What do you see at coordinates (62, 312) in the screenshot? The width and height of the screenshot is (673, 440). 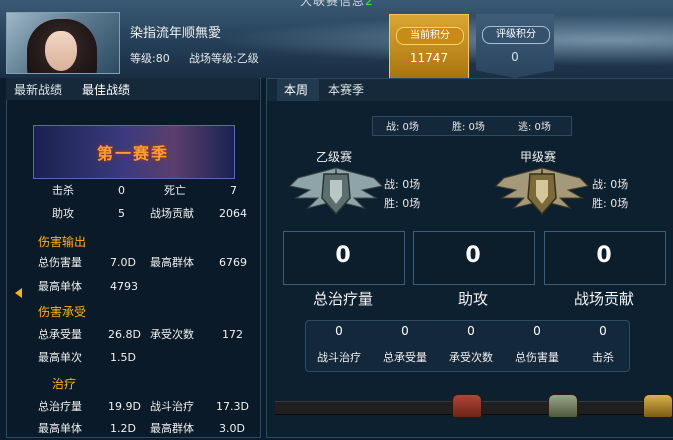 I see `damage-taken-section: 伤害承受` at bounding box center [62, 312].